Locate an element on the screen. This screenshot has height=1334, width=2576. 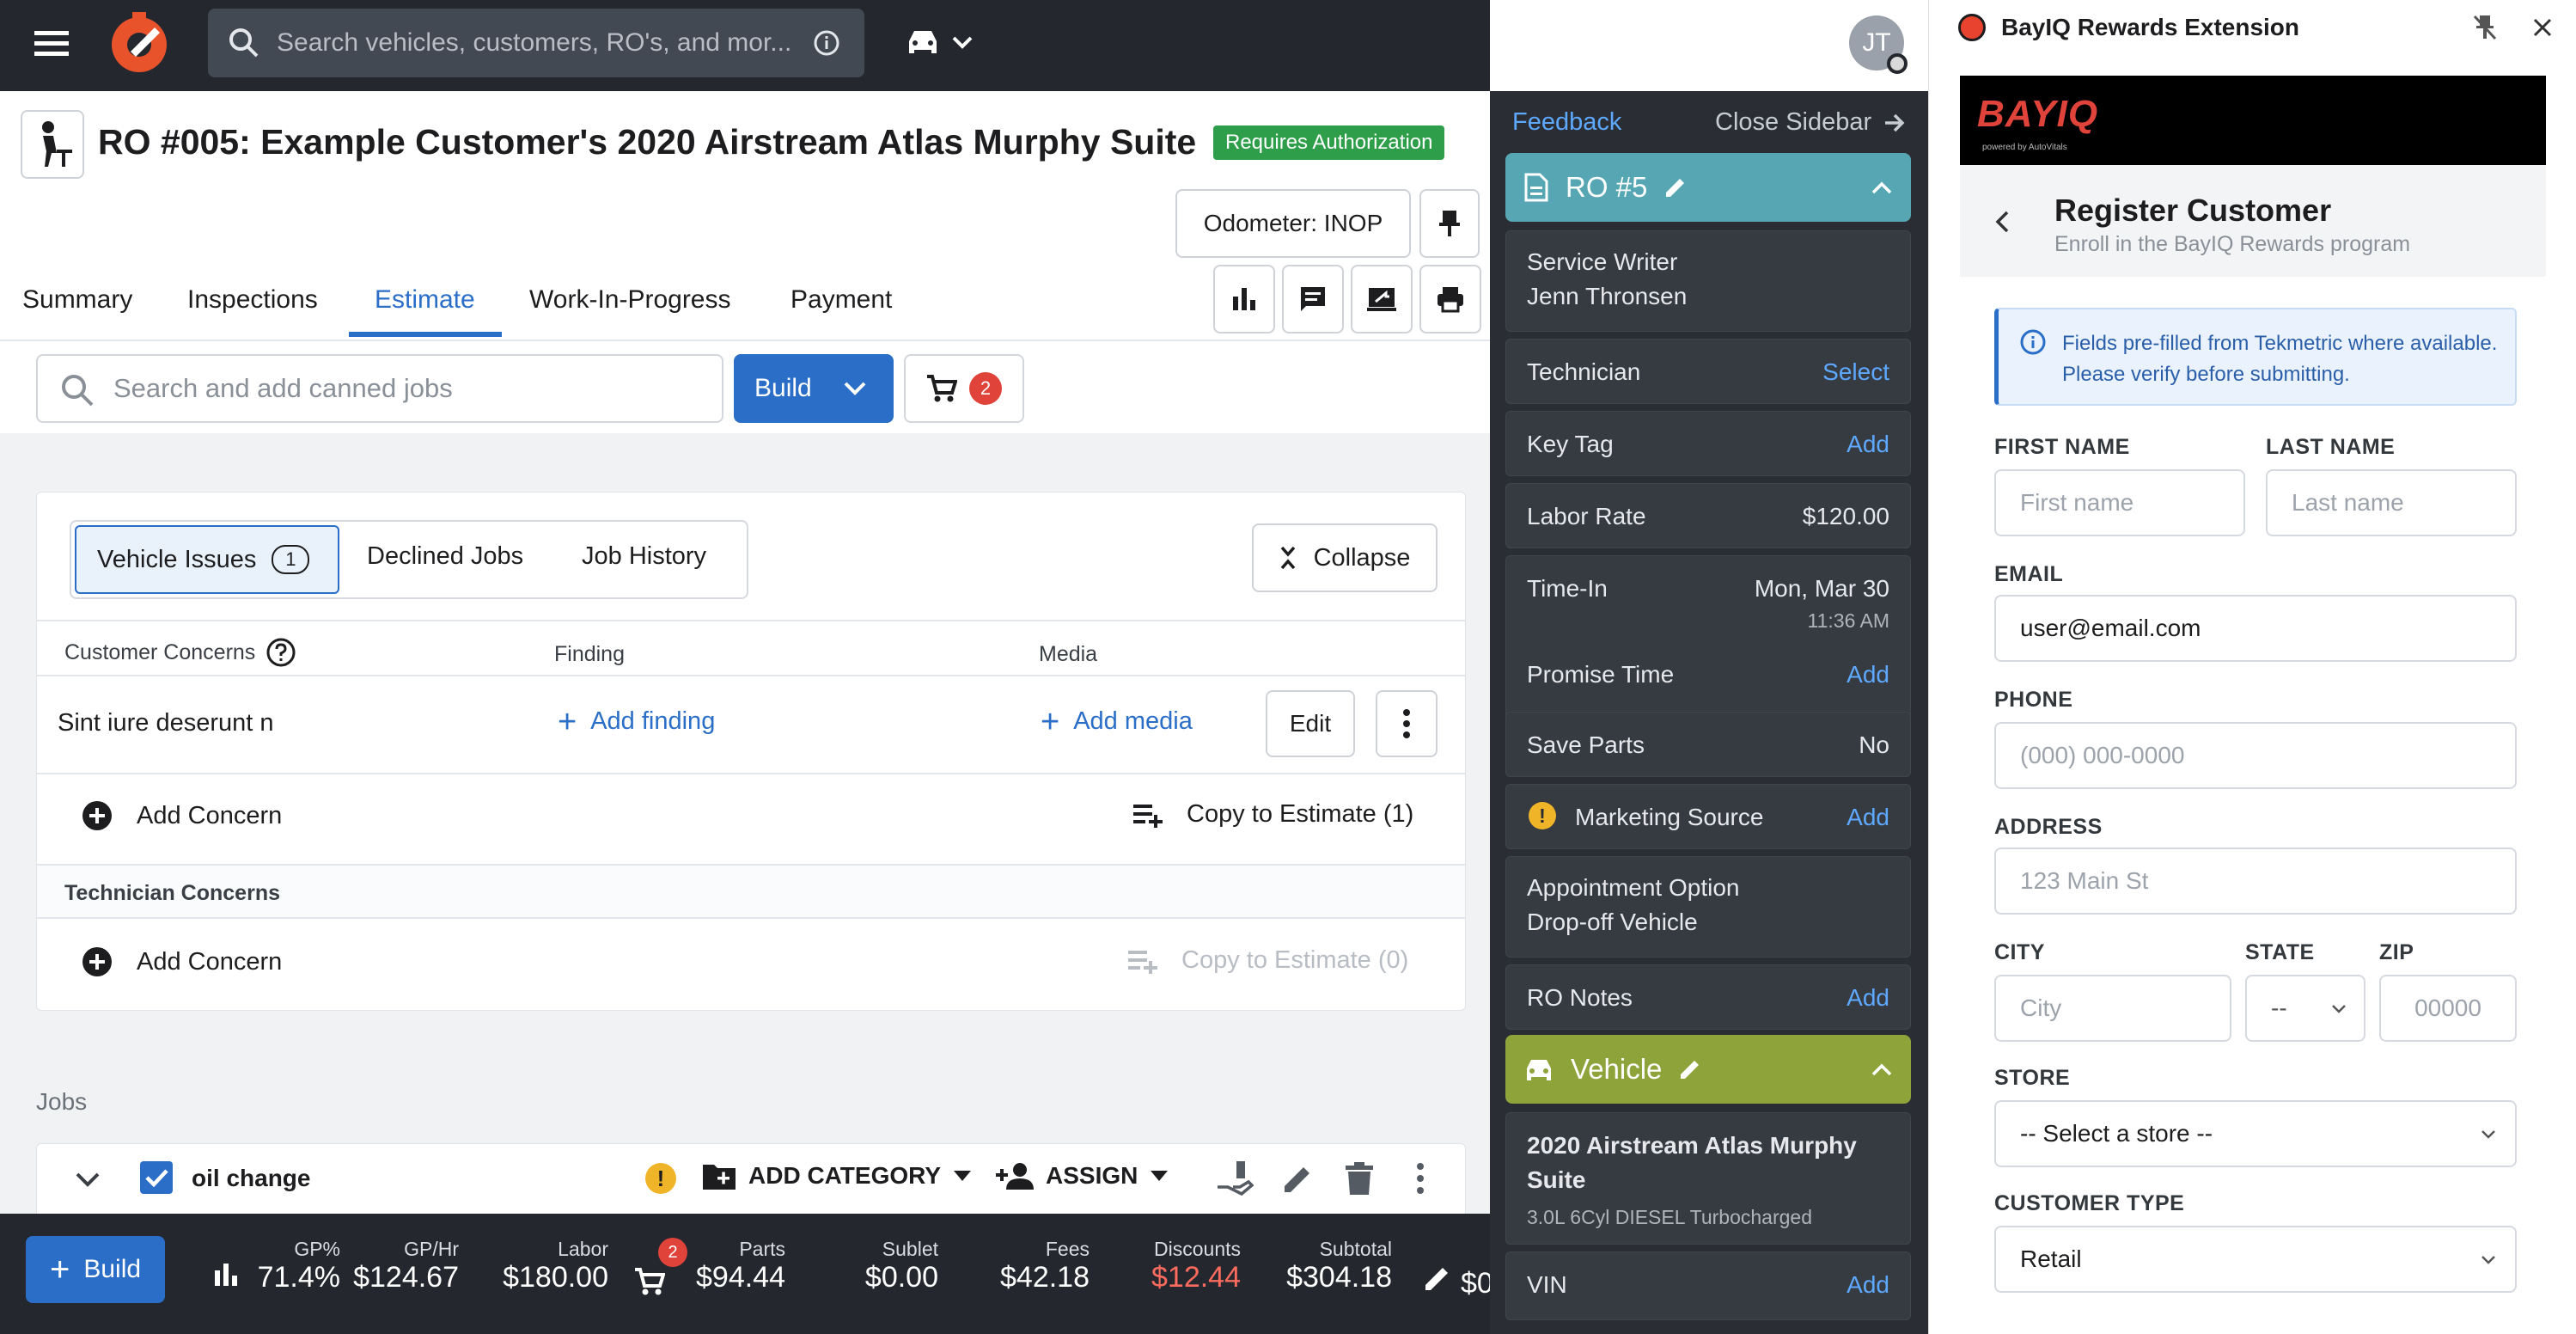
close-icon is located at coordinates (2542, 28).